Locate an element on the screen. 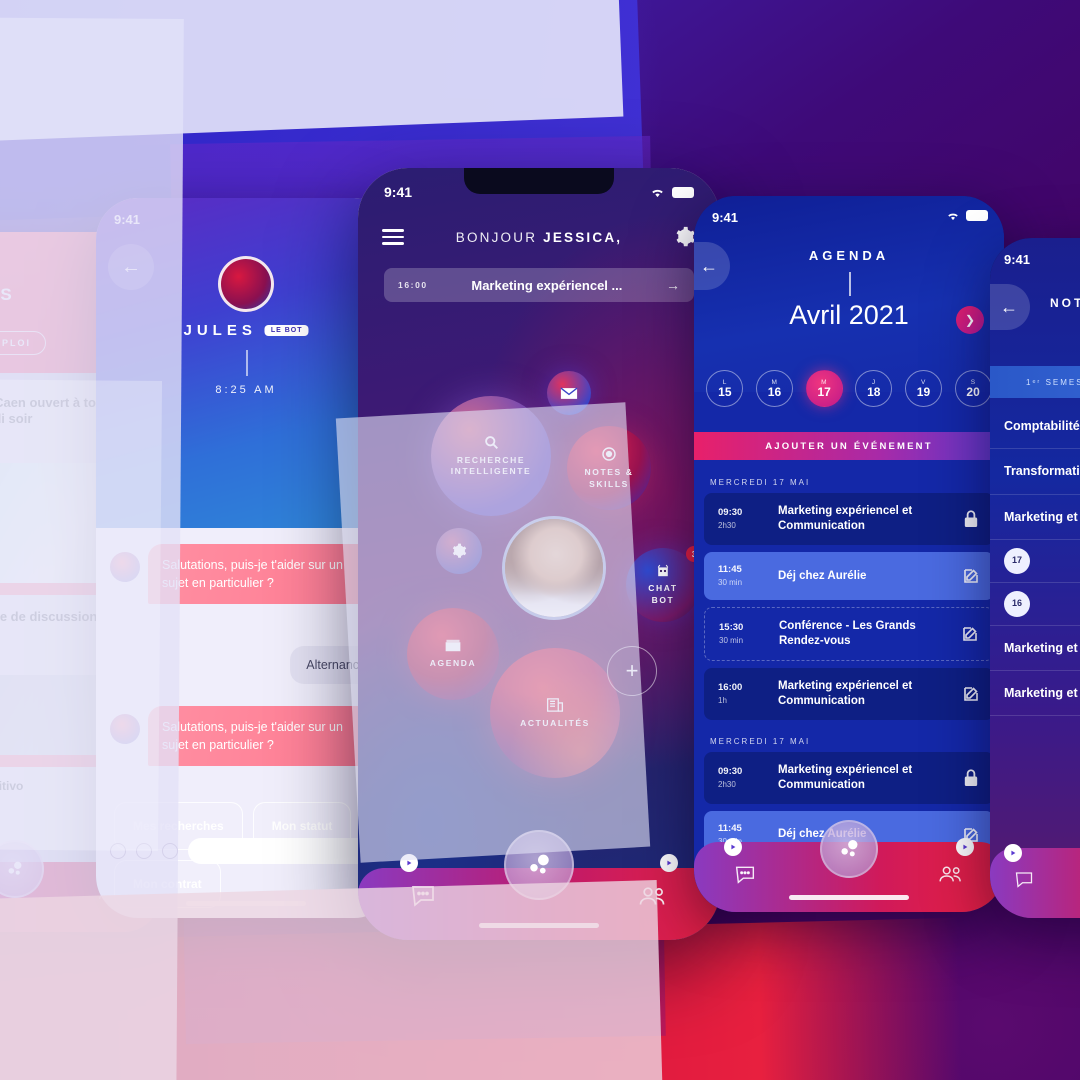 This screenshot has height=1080, width=1080. list-item: 16 is located at coordinates (1035, 604).